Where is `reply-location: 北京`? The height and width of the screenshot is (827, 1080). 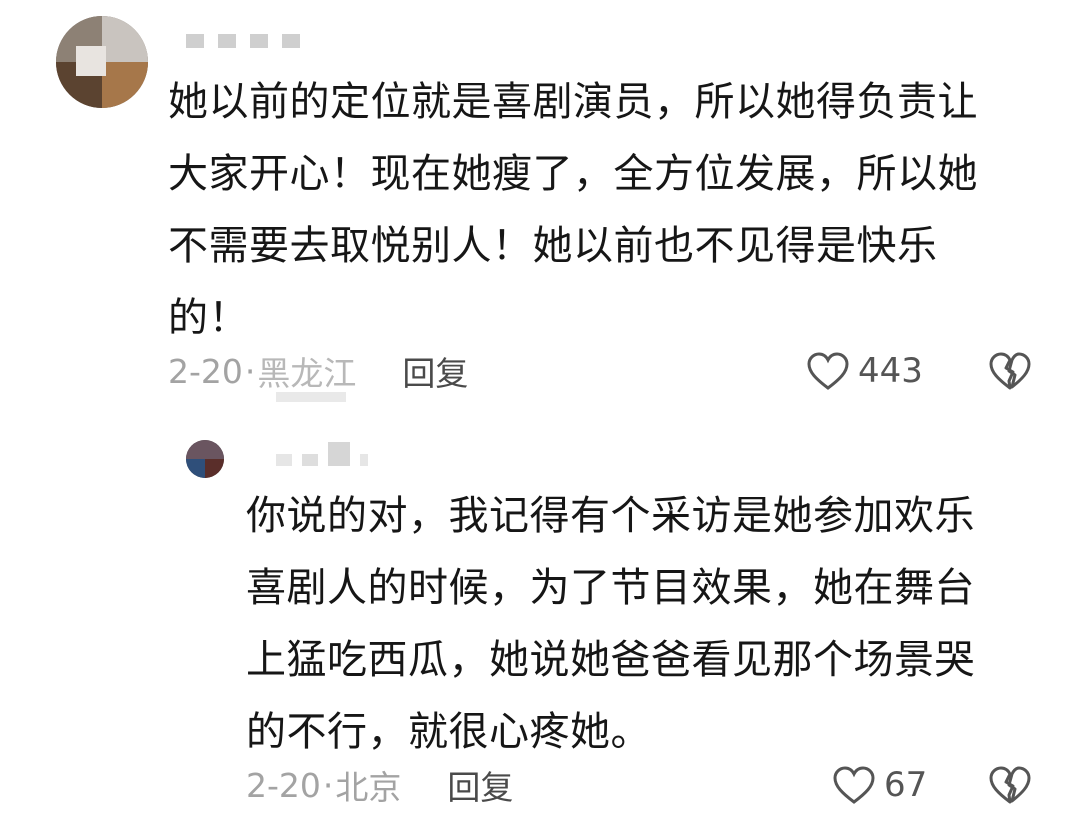
reply-location: 北京 is located at coordinates (368, 787).